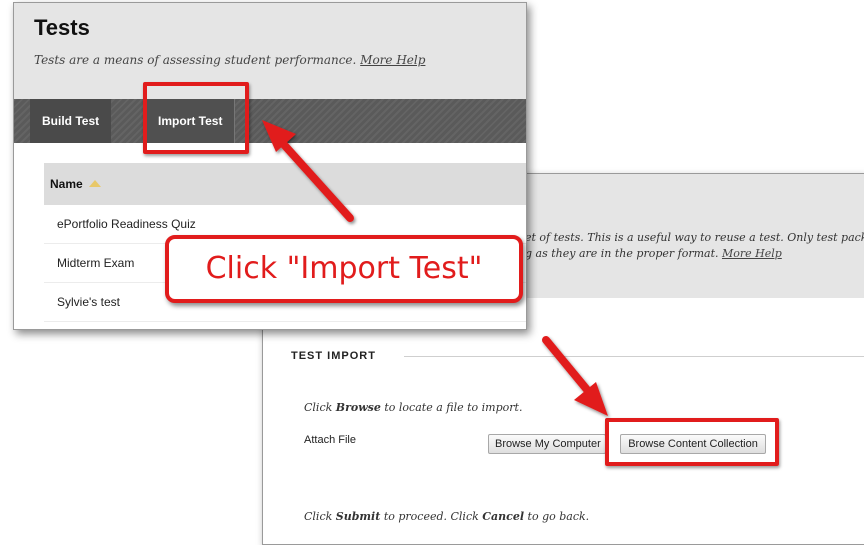 This screenshot has height=545, width=864. Describe the element at coordinates (344, 269) in the screenshot. I see `click-import-test-callout: Click "Import Test"` at that location.